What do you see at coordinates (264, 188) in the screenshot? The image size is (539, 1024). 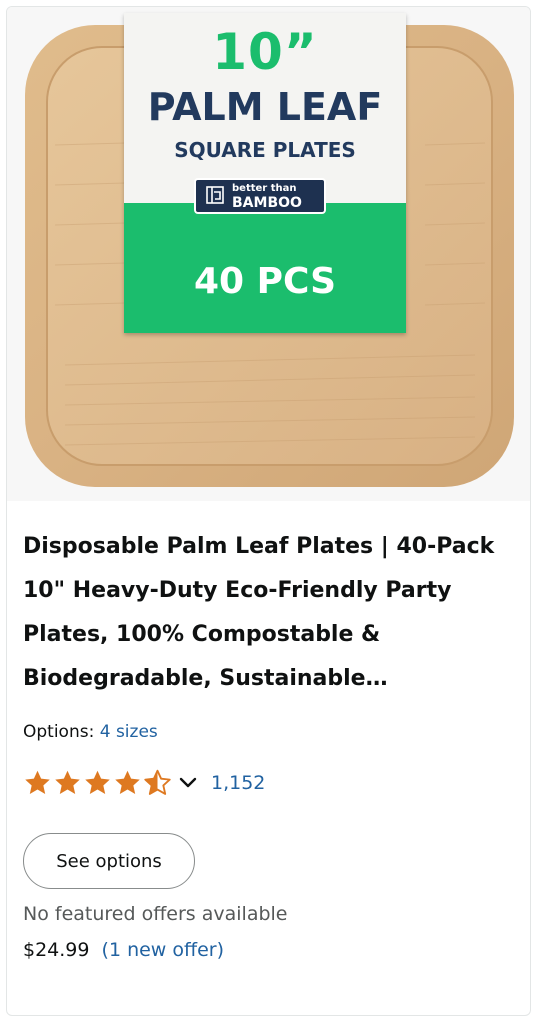 I see `brand-line-1: better than` at bounding box center [264, 188].